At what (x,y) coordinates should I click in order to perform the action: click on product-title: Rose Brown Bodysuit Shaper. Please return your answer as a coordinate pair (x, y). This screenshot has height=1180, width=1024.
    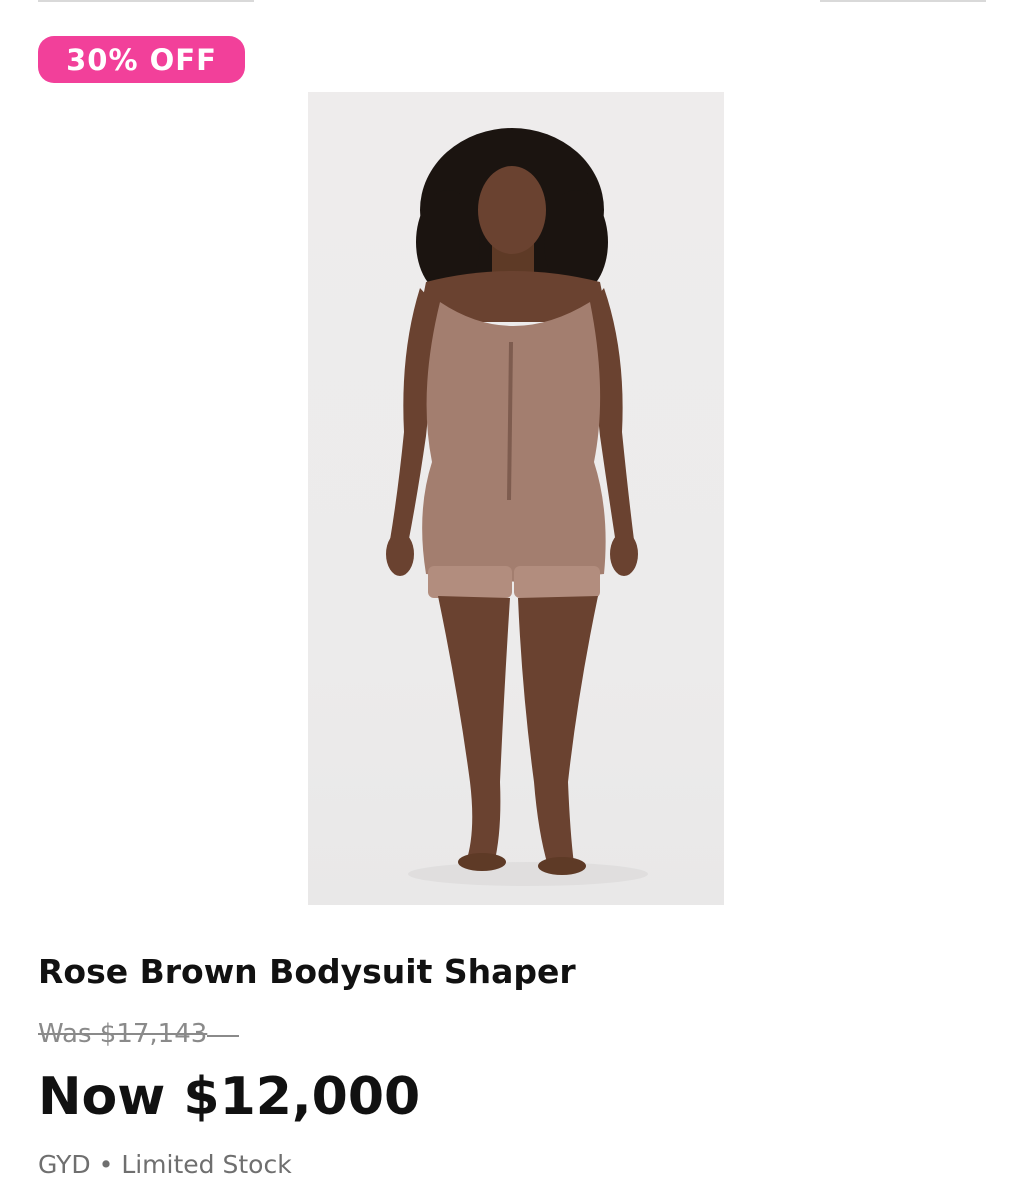
    Looking at the image, I should click on (307, 971).